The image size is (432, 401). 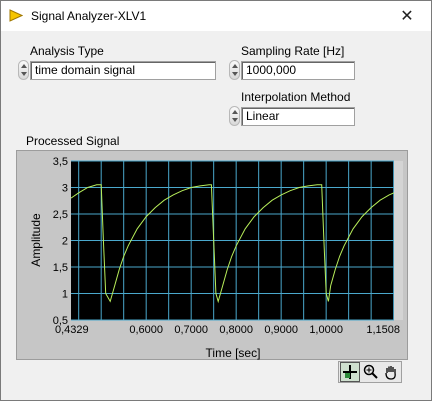 What do you see at coordinates (233, 353) in the screenshot?
I see `x-axis-title: Time [sec]` at bounding box center [233, 353].